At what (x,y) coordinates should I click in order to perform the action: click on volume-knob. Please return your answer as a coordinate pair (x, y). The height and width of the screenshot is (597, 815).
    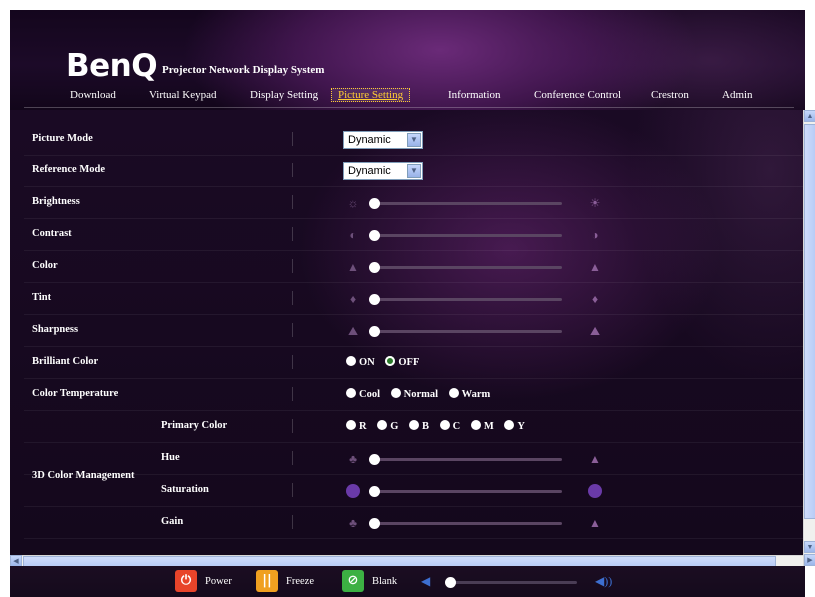
    Looking at the image, I should click on (450, 582).